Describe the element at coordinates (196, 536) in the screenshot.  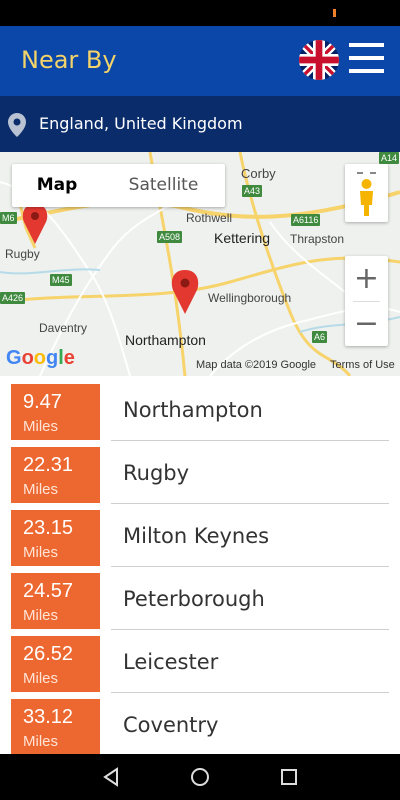
I see `city-name: Milton Keynes` at that location.